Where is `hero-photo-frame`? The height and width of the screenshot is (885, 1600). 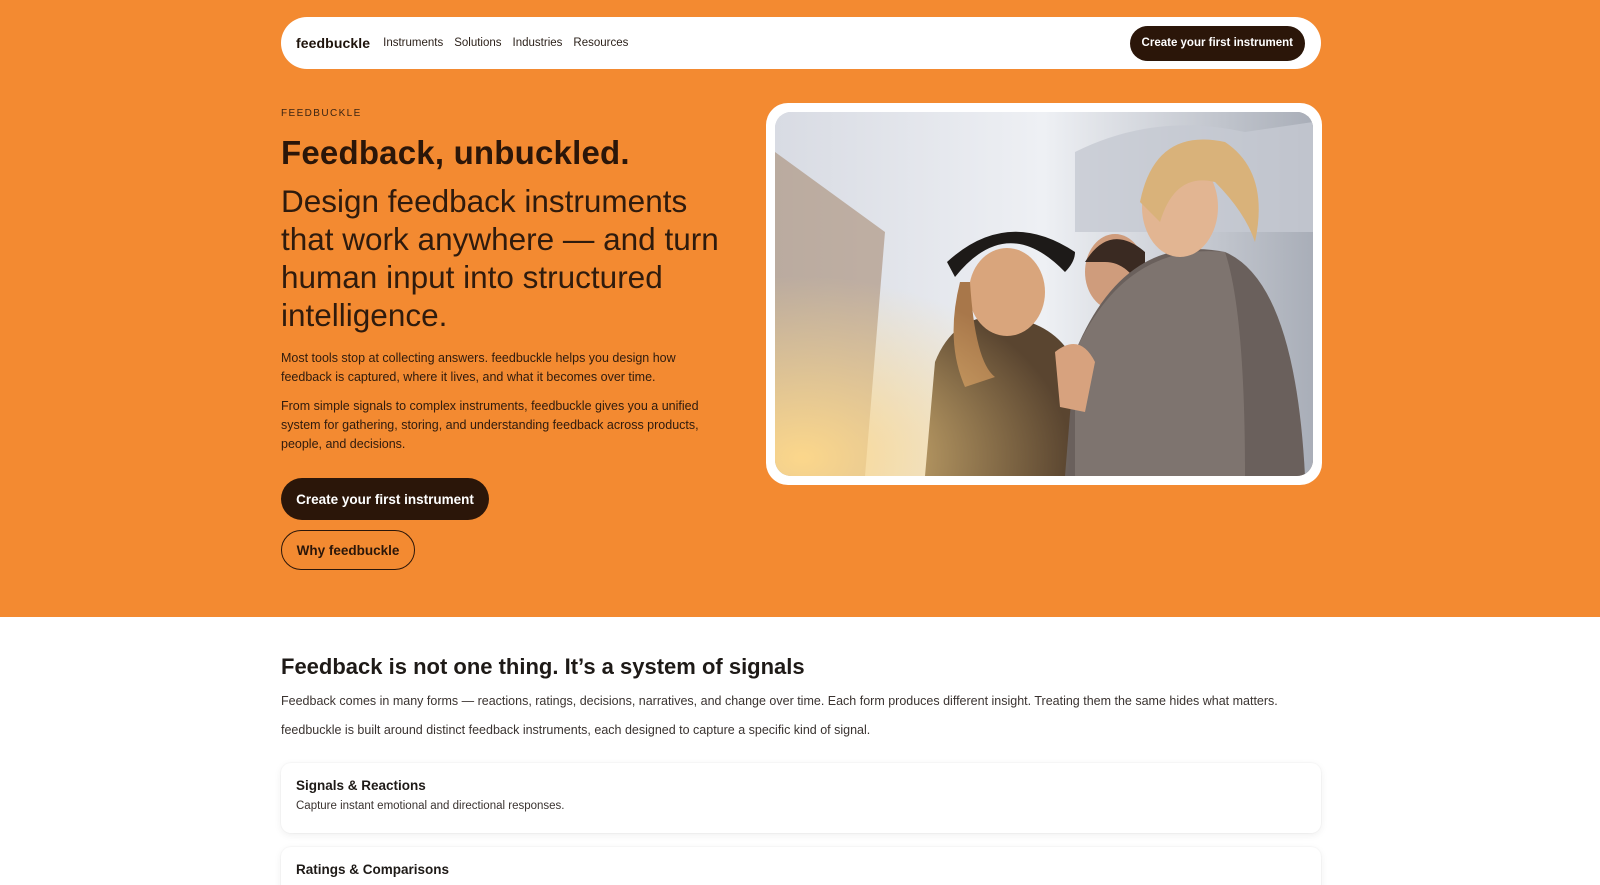 hero-photo-frame is located at coordinates (1044, 294).